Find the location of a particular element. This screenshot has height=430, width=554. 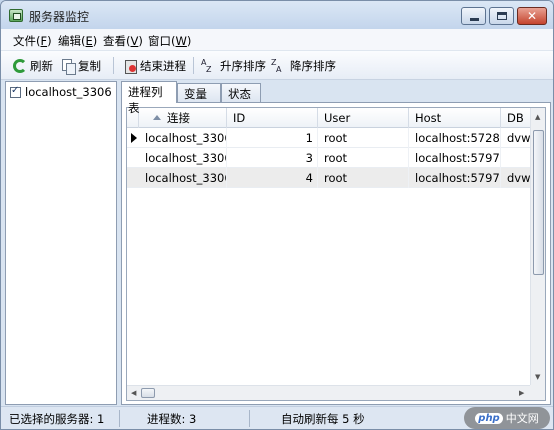

sort-arrow-icon is located at coordinates (157, 117).